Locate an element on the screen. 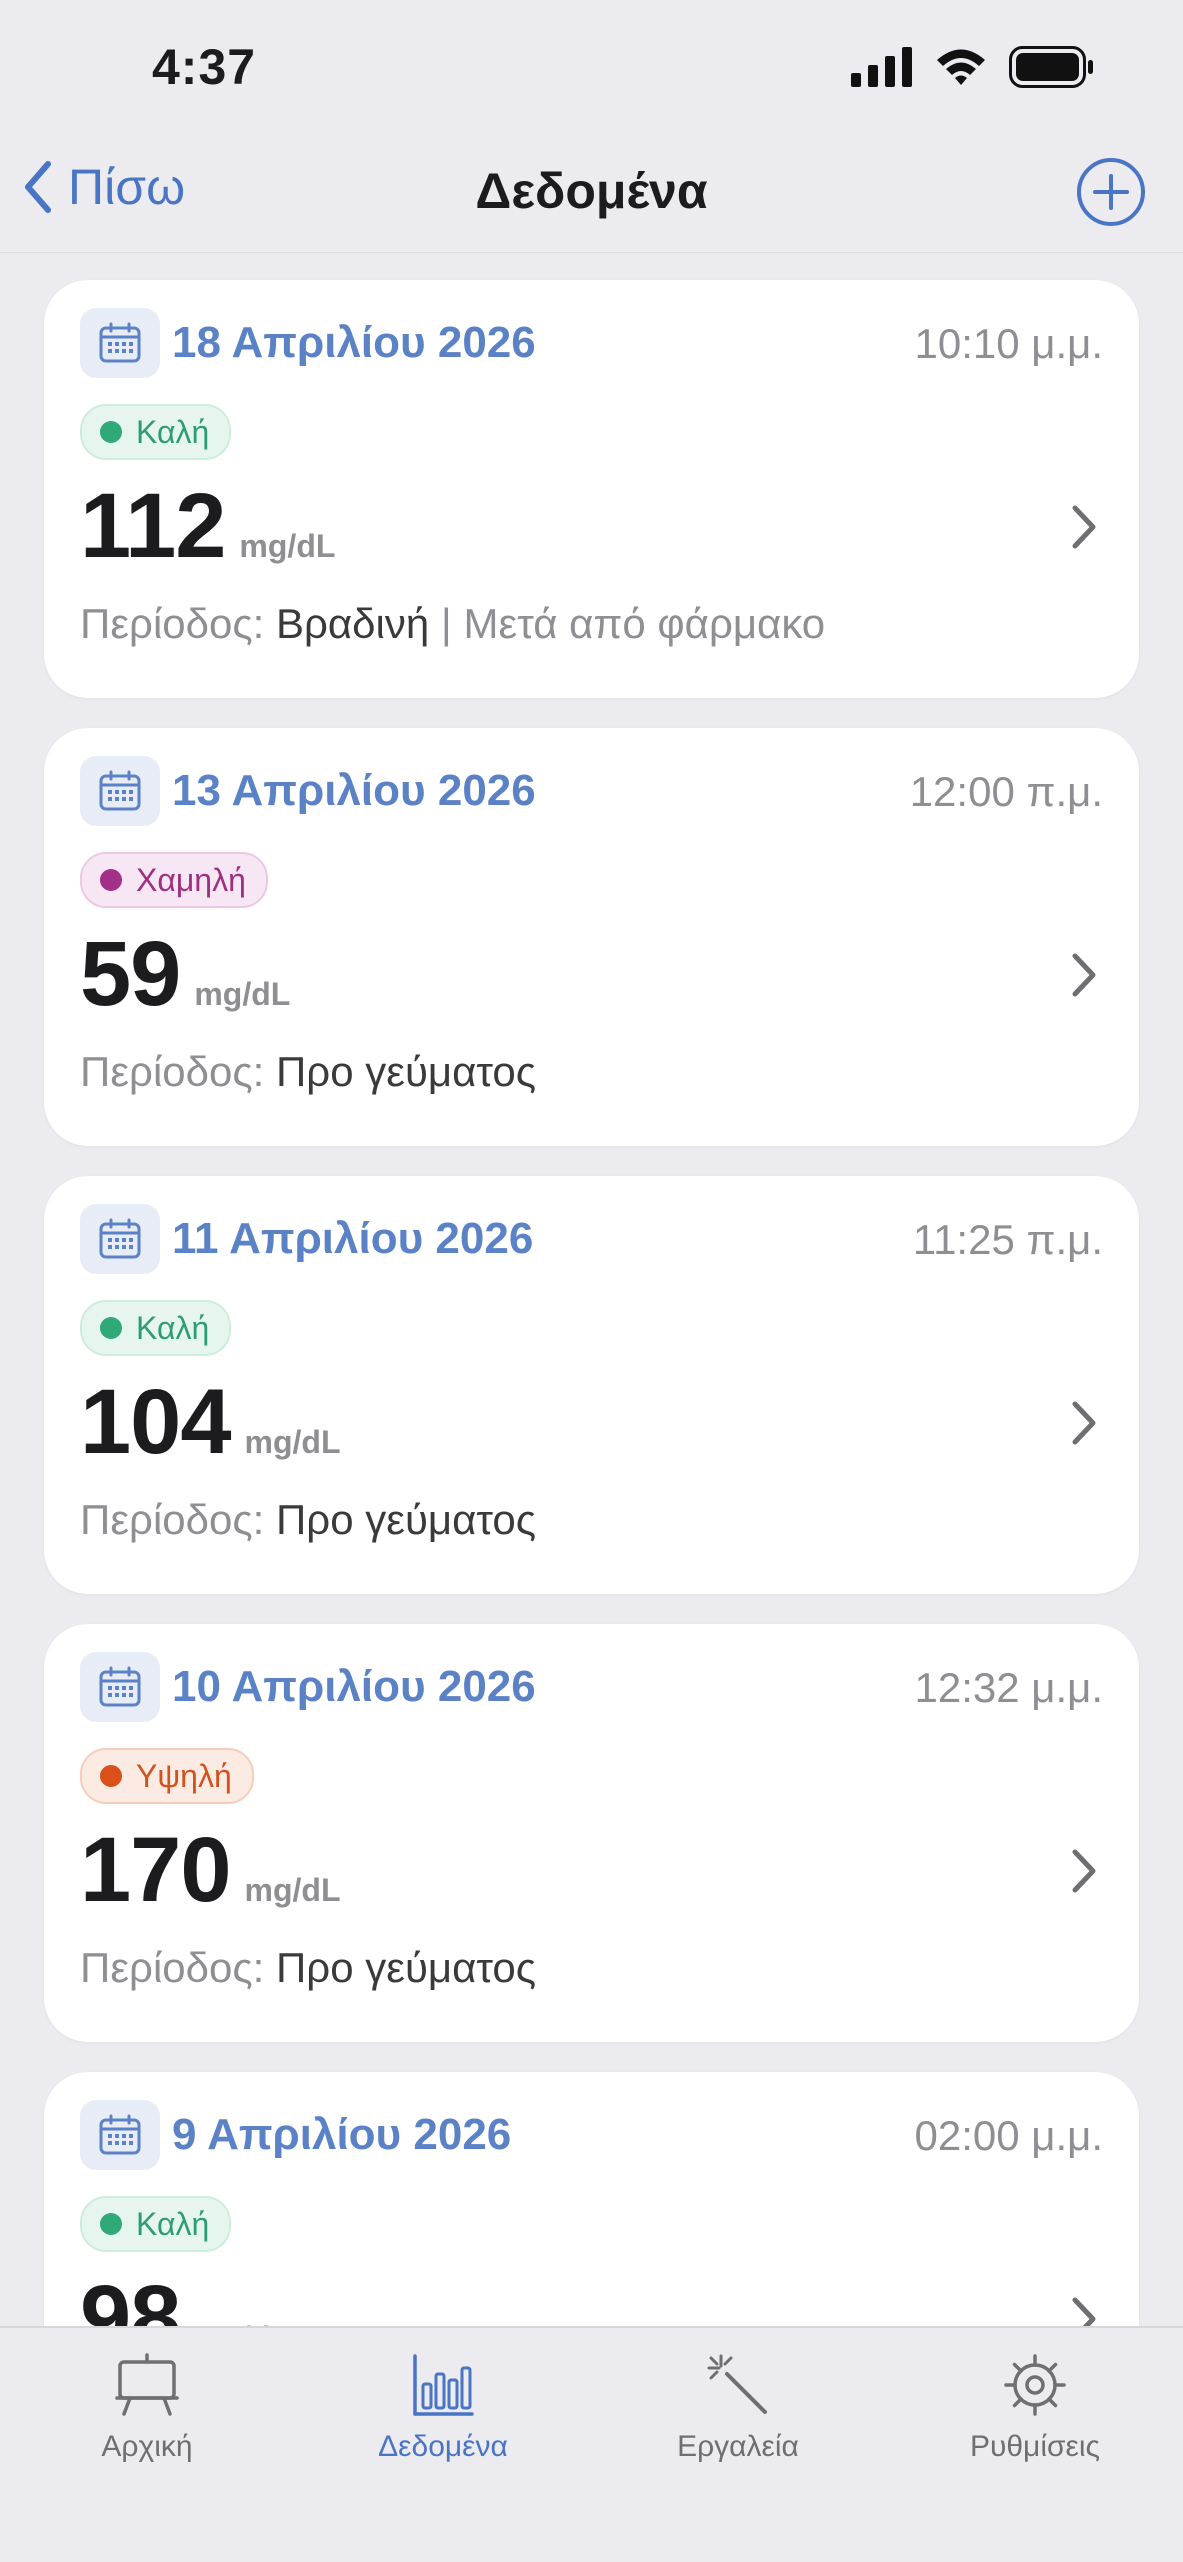 The width and height of the screenshot is (1183, 2562). tab-data: Δεδομένα is located at coordinates (443, 2406).